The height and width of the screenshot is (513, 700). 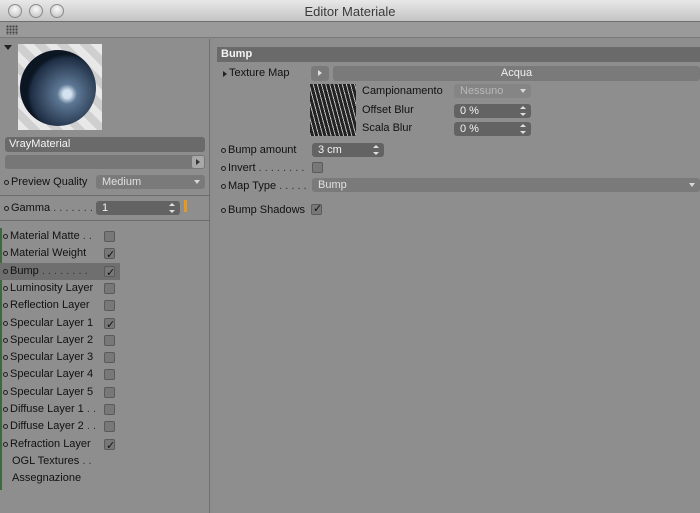 I want to click on campionamento-select: Nessuno, so click(x=492, y=91).